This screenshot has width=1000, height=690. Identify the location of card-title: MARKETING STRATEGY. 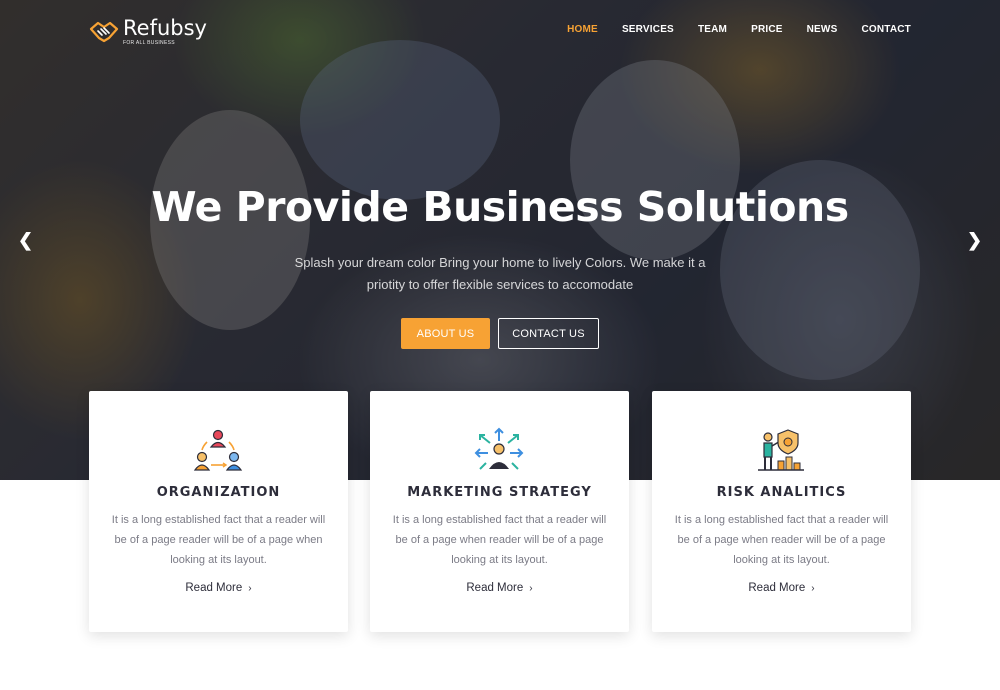
(499, 492).